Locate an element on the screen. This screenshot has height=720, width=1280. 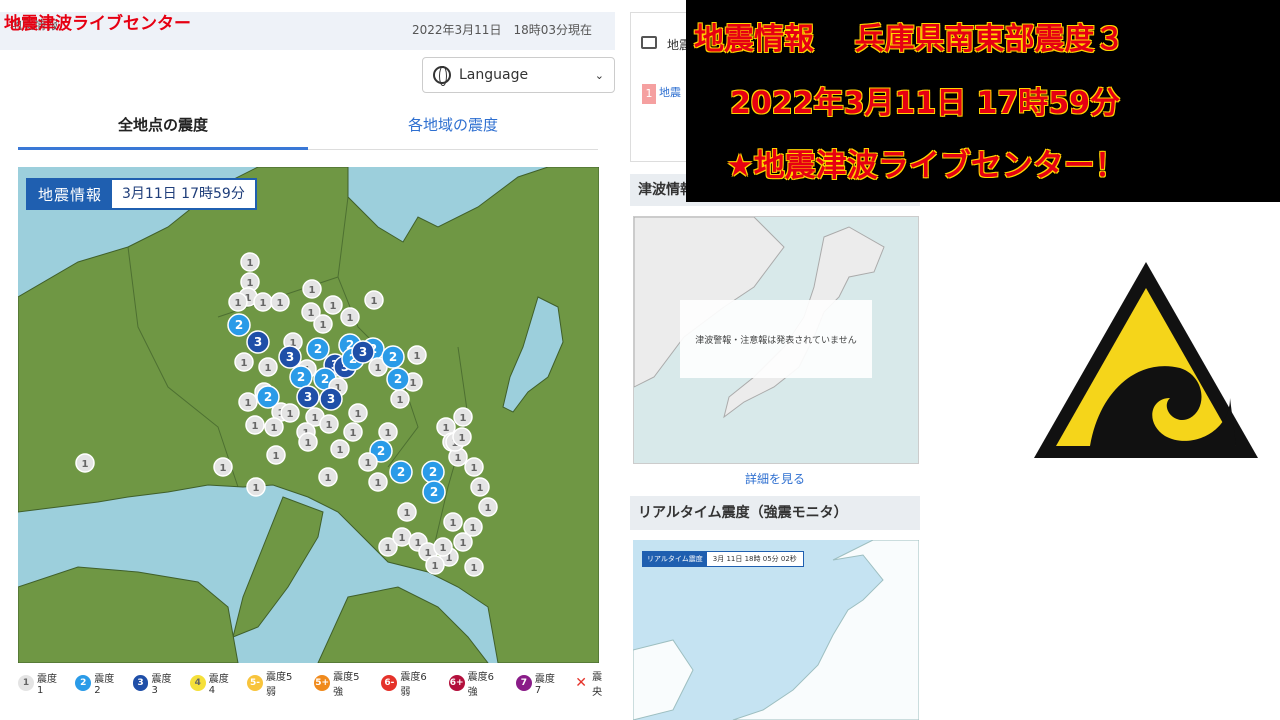
legend-swatch: 5- is located at coordinates (255, 683).